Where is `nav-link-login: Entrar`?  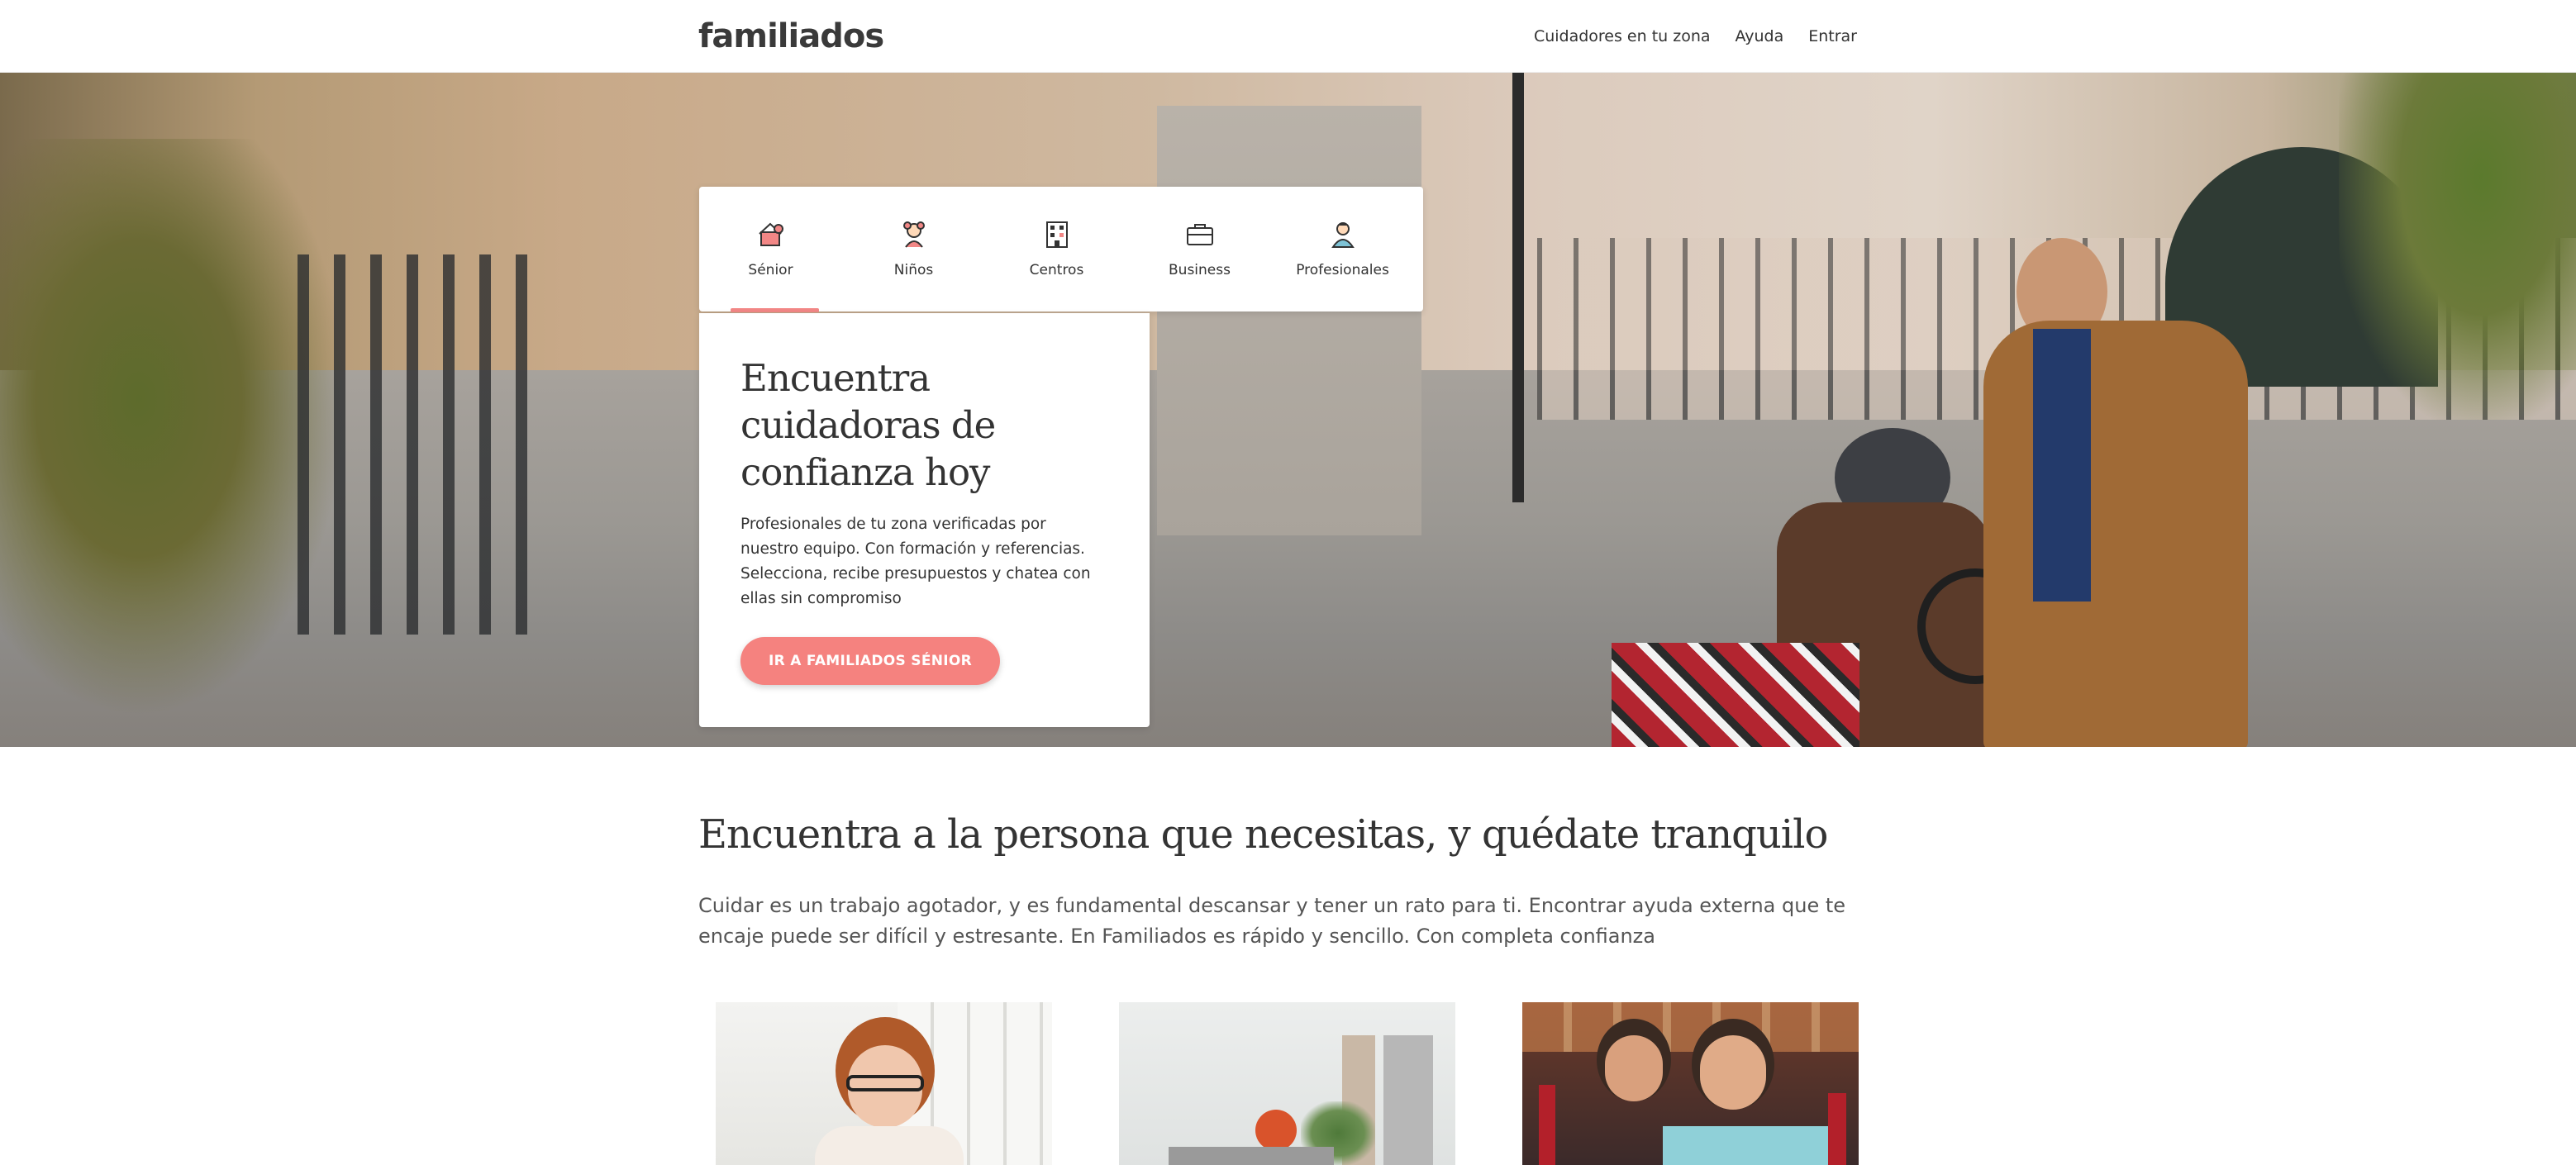 nav-link-login: Entrar is located at coordinates (1833, 36).